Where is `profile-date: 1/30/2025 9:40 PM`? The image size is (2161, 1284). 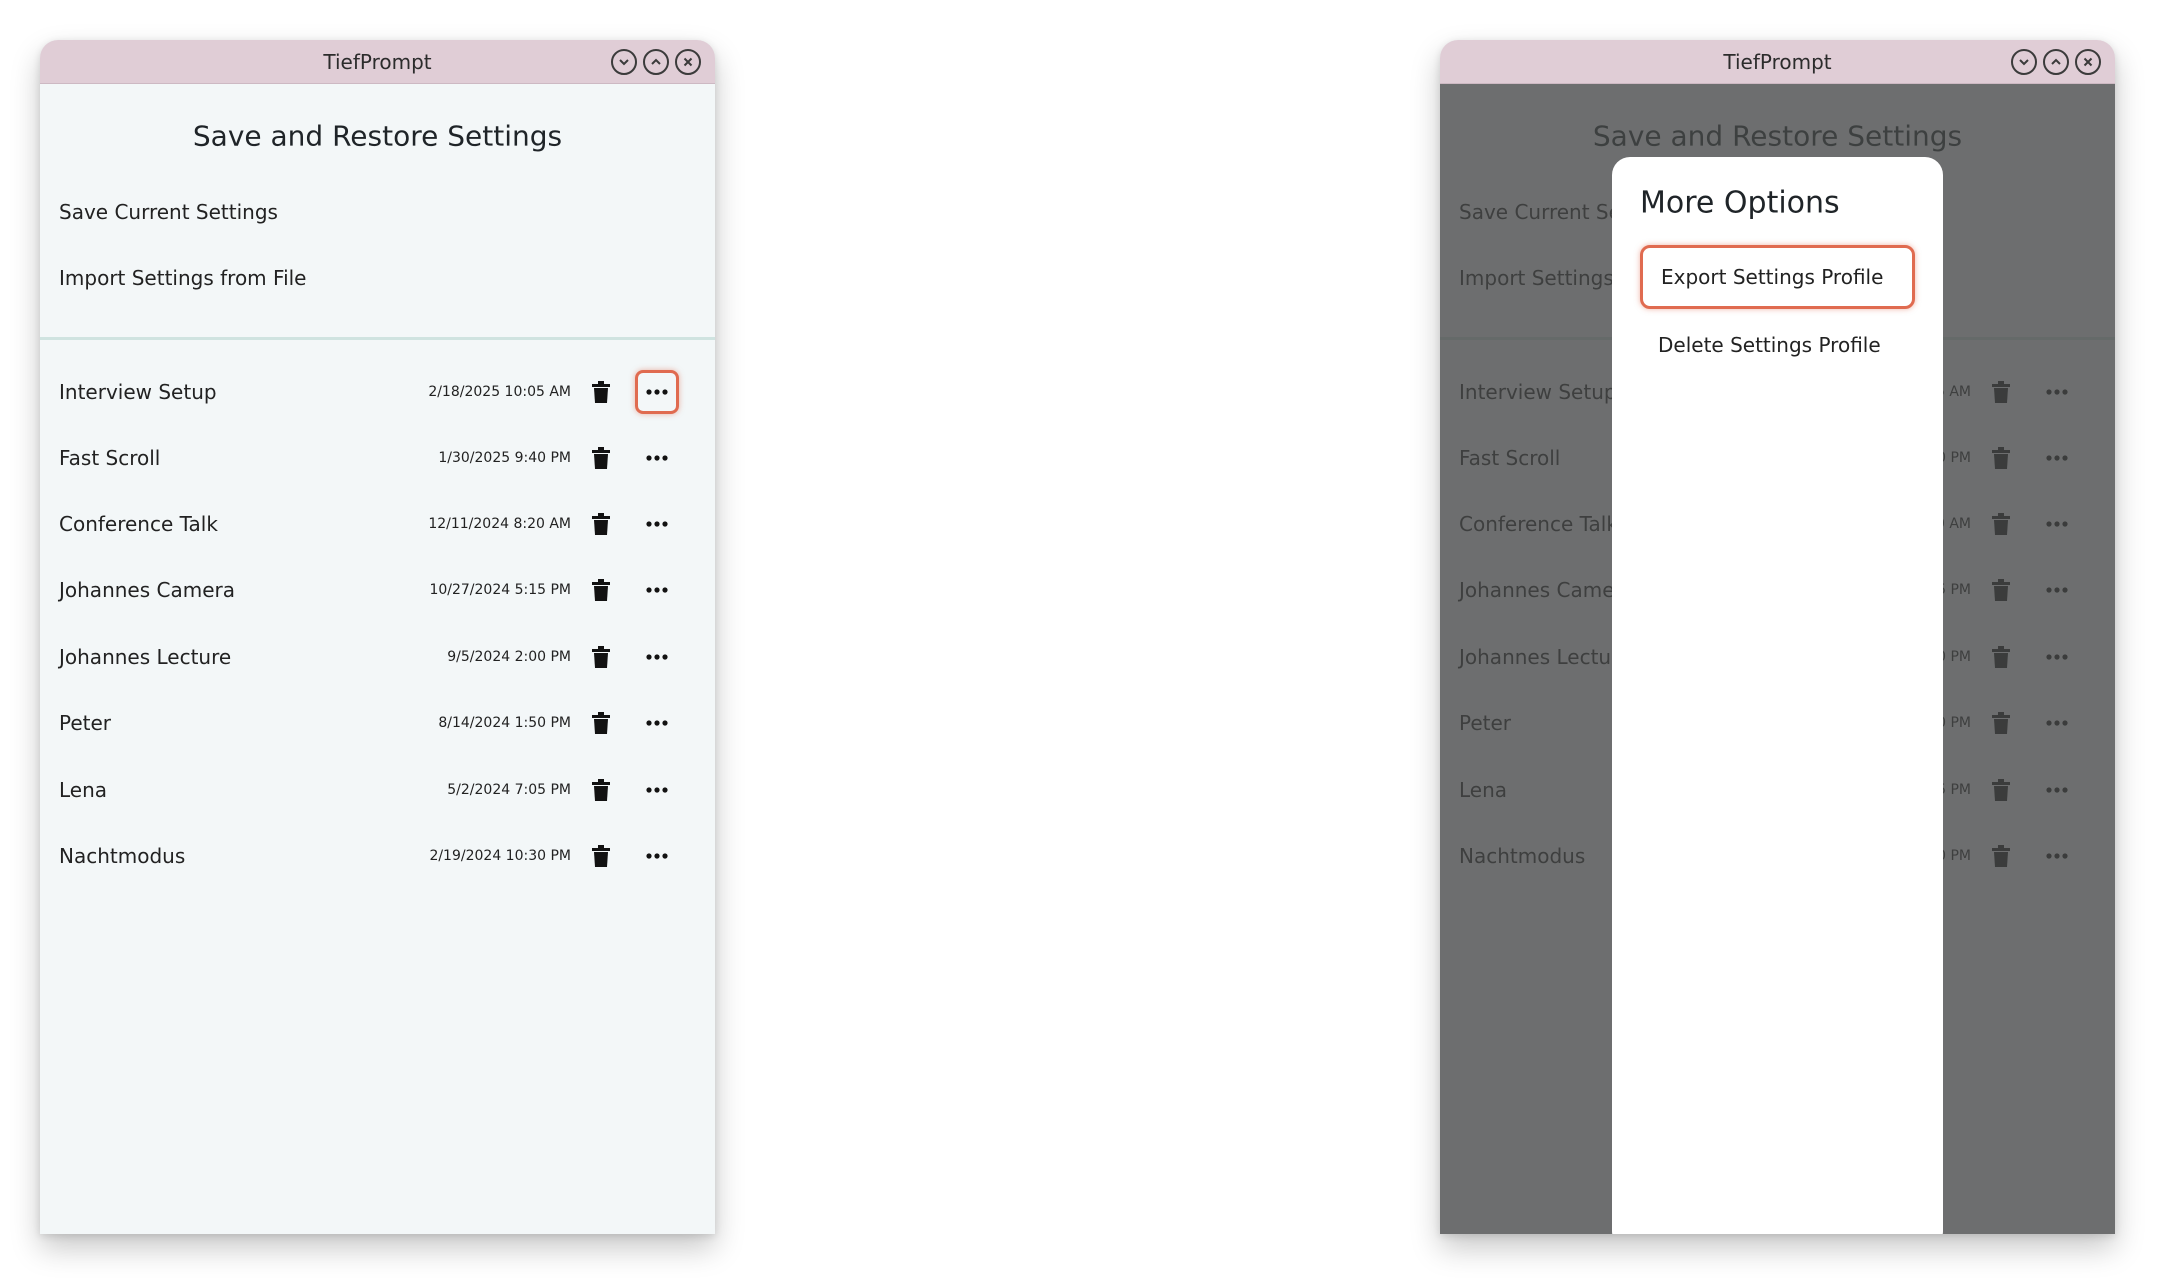 profile-date: 1/30/2025 9:40 PM is located at coordinates (504, 458).